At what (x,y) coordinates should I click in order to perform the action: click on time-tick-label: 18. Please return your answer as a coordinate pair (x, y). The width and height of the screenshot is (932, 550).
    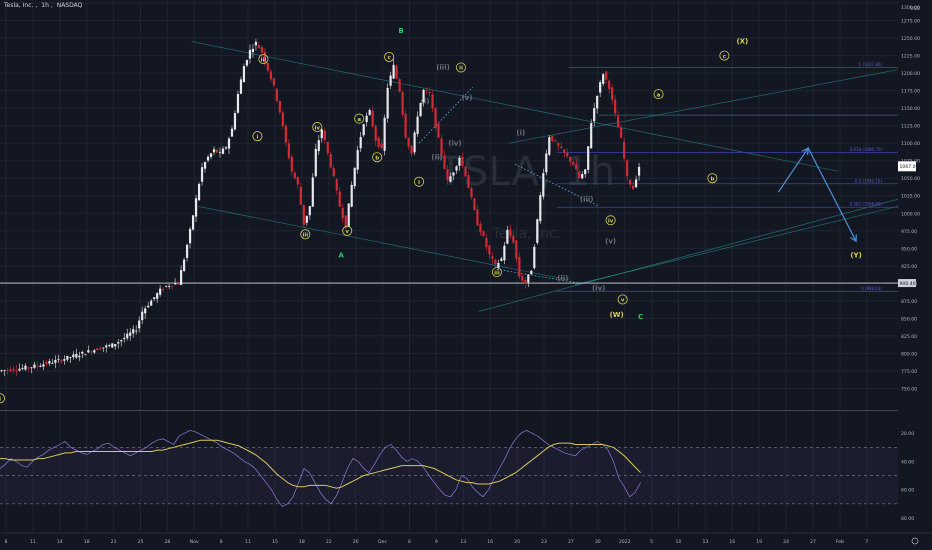
    Looking at the image, I should click on (302, 542).